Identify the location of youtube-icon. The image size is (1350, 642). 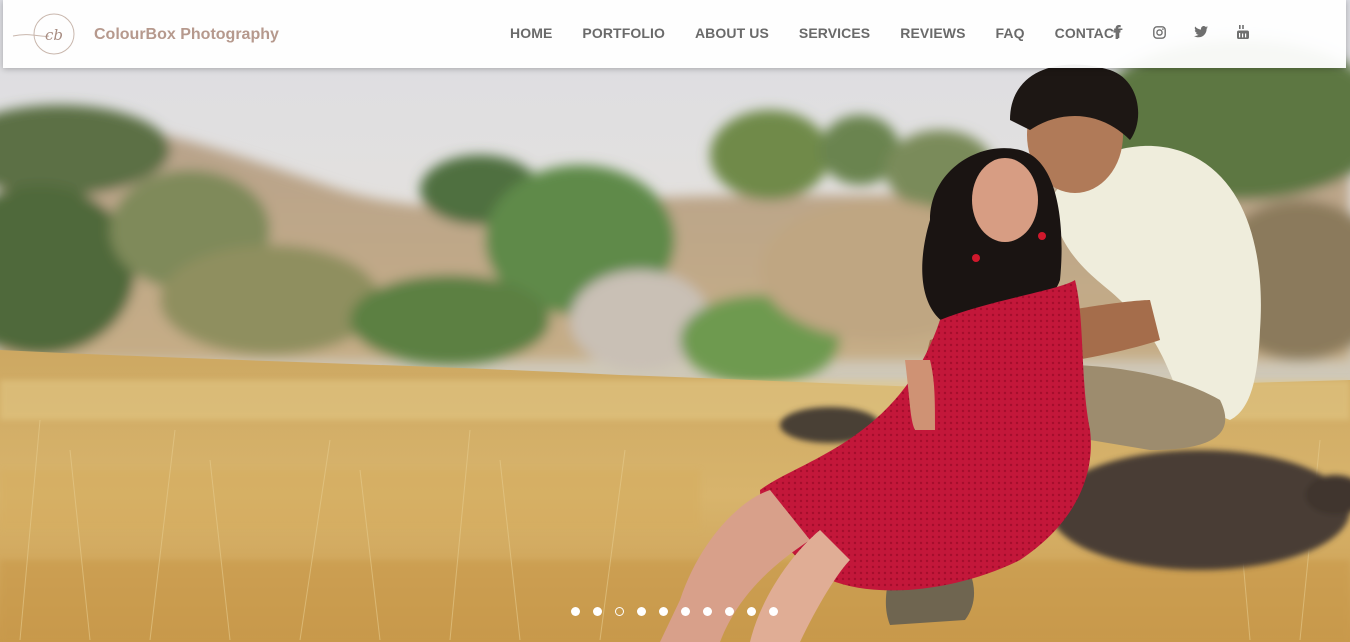
(1243, 32).